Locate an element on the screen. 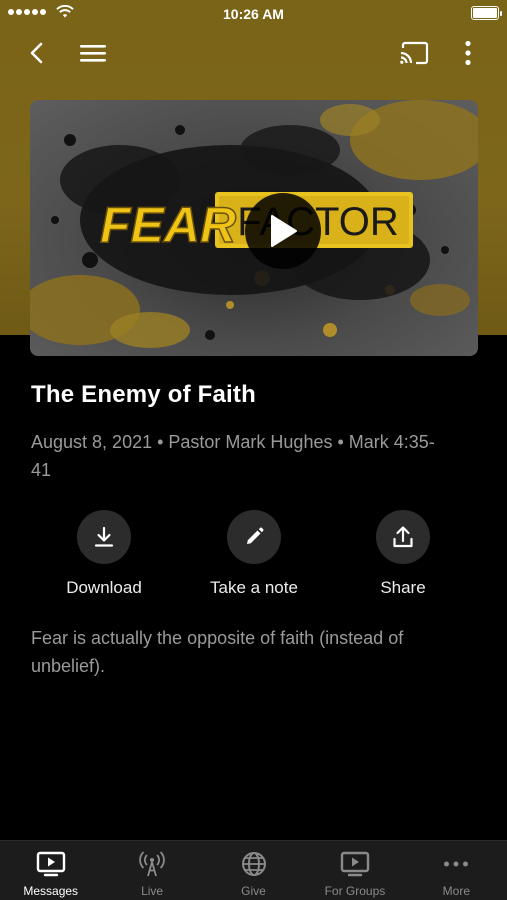  cast-icon is located at coordinates (414, 53).